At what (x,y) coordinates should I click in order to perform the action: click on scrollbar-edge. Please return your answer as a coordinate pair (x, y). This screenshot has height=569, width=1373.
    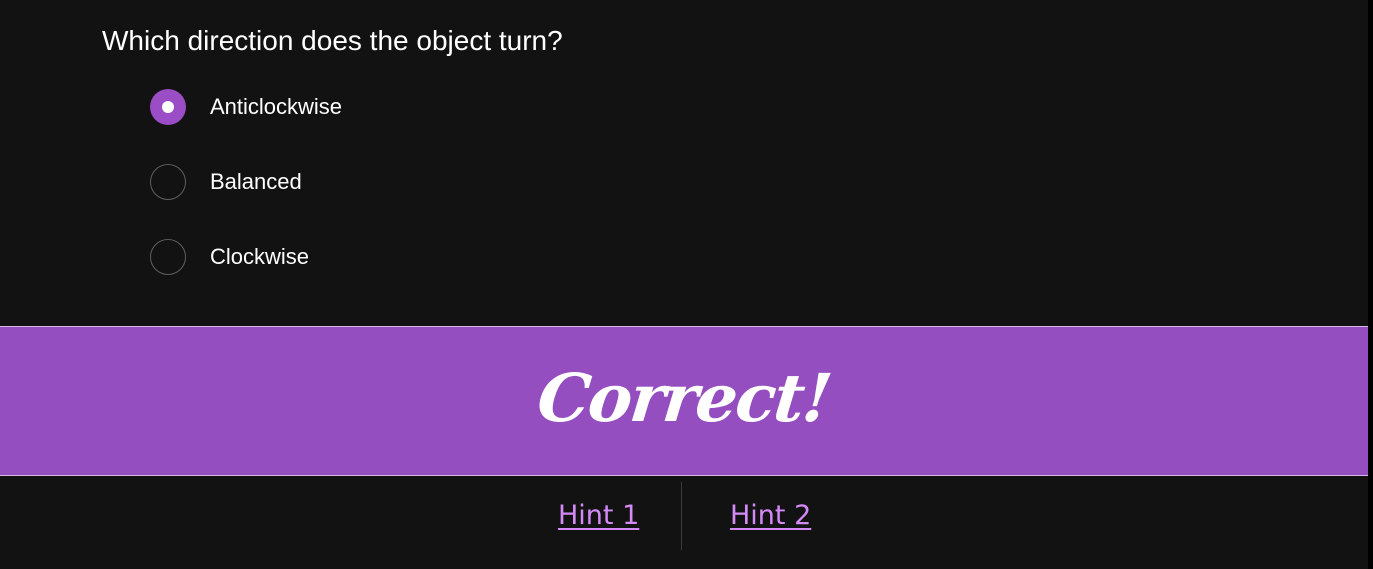
    Looking at the image, I should click on (1370, 284).